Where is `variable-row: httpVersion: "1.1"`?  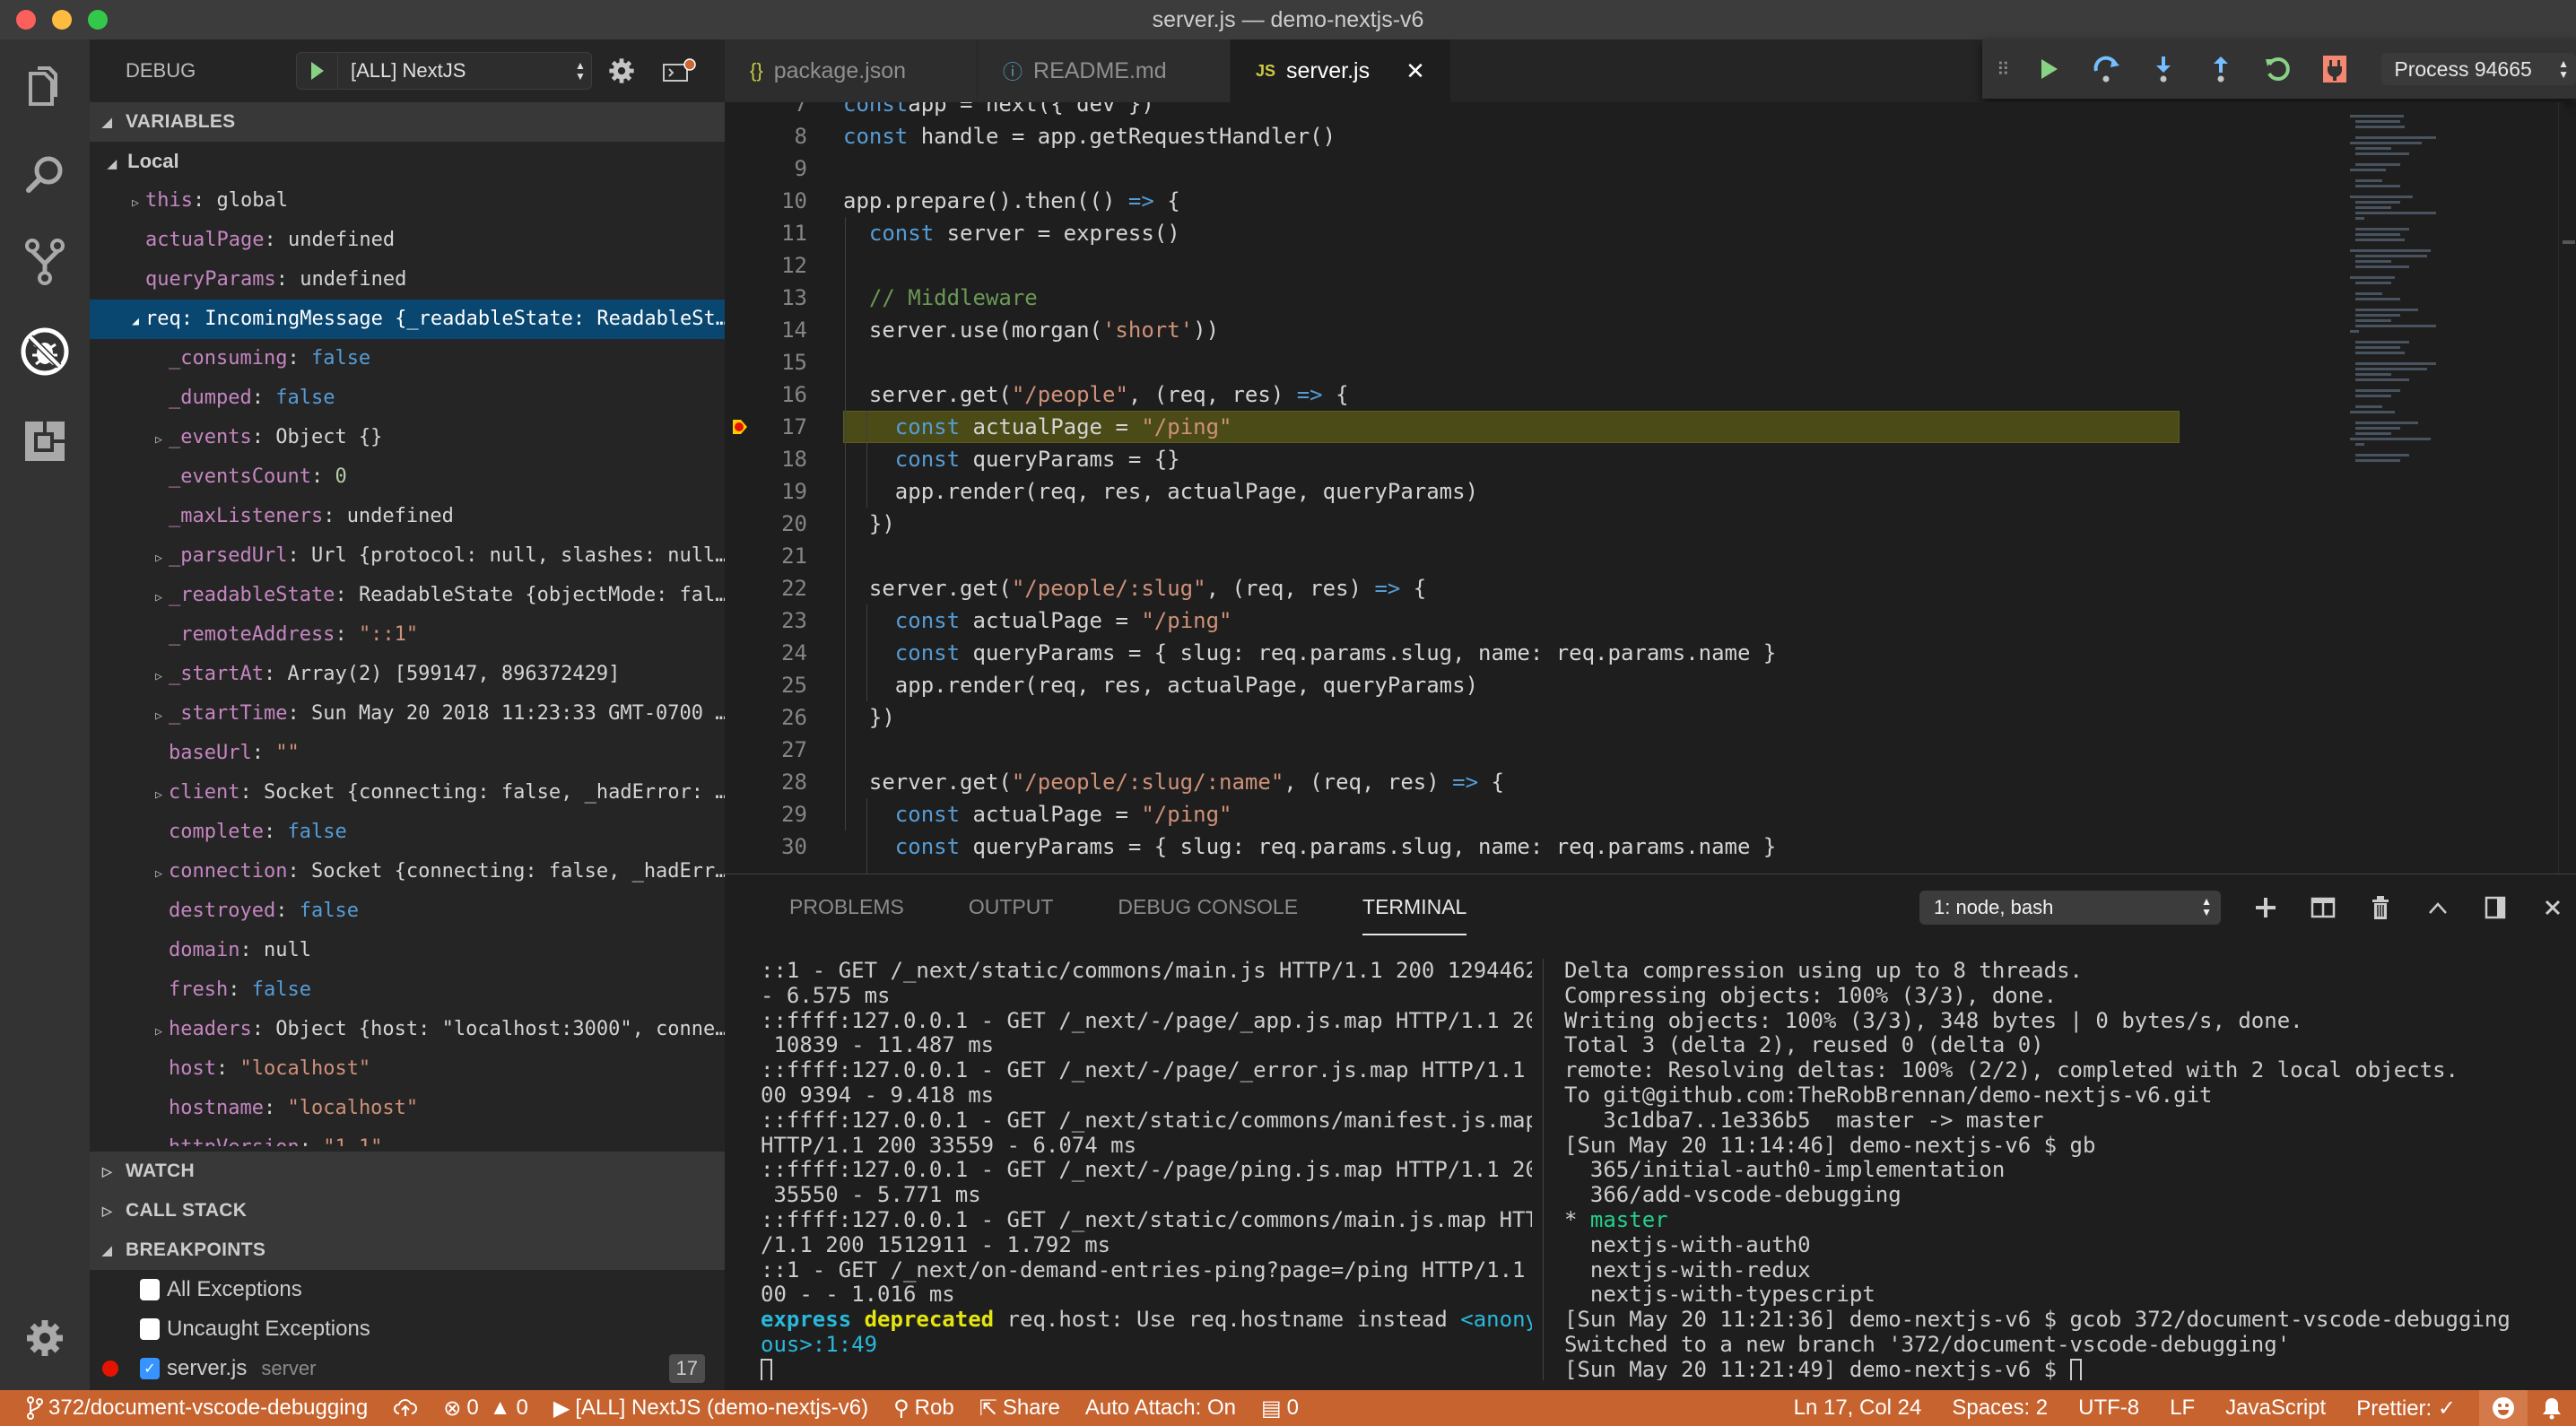 variable-row: httpVersion: "1.1" is located at coordinates (407, 1137).